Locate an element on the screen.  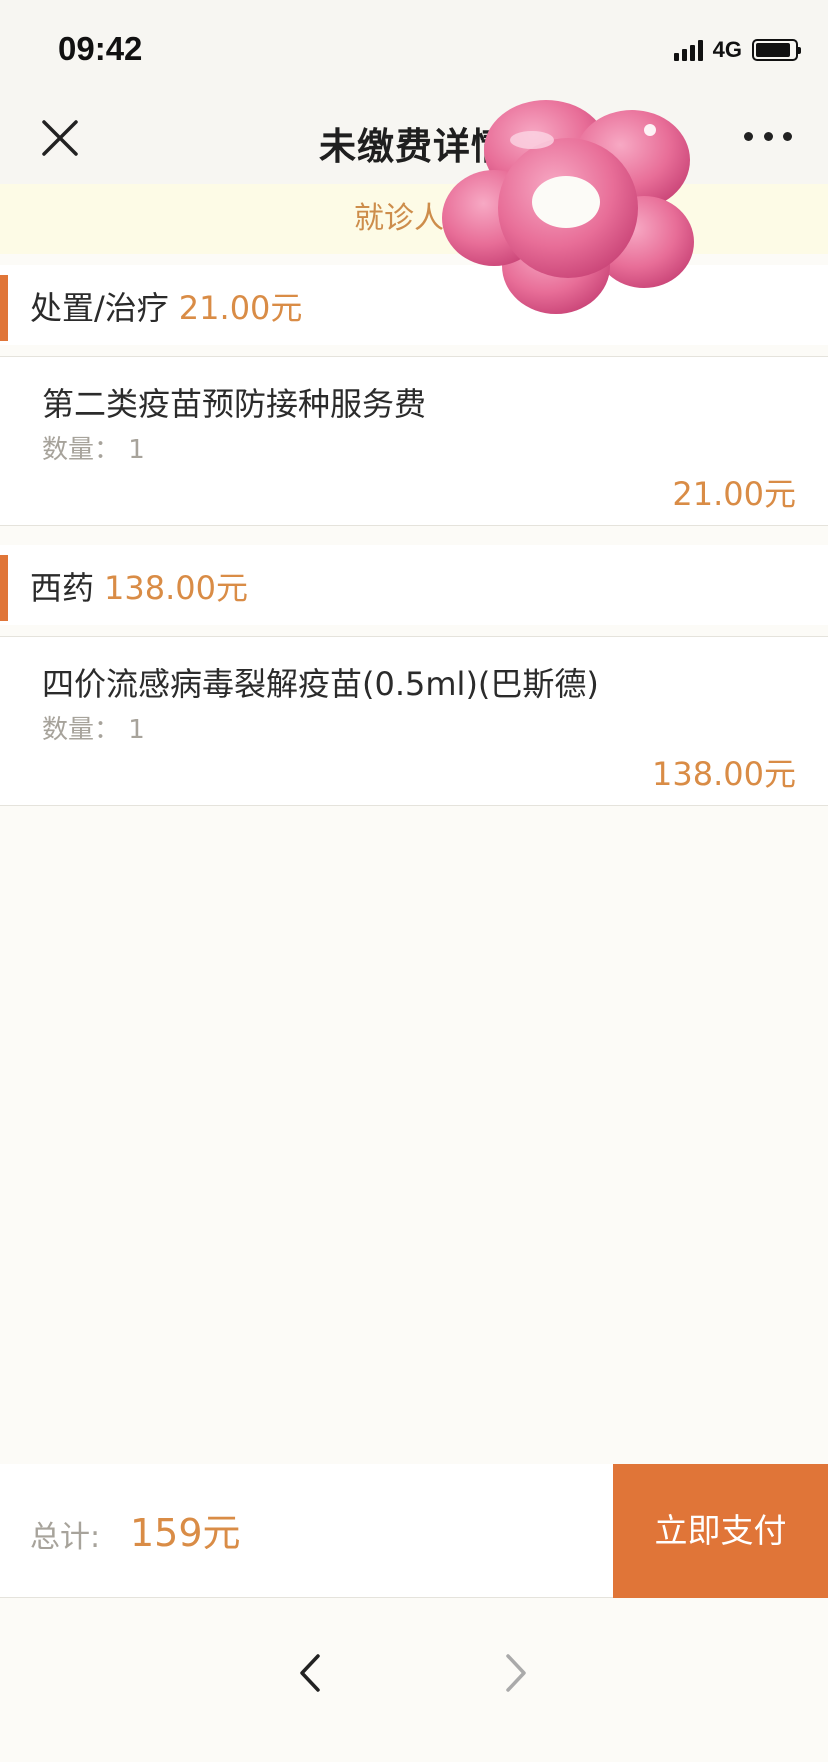
status-time: 09:42 is located at coordinates (100, 48).